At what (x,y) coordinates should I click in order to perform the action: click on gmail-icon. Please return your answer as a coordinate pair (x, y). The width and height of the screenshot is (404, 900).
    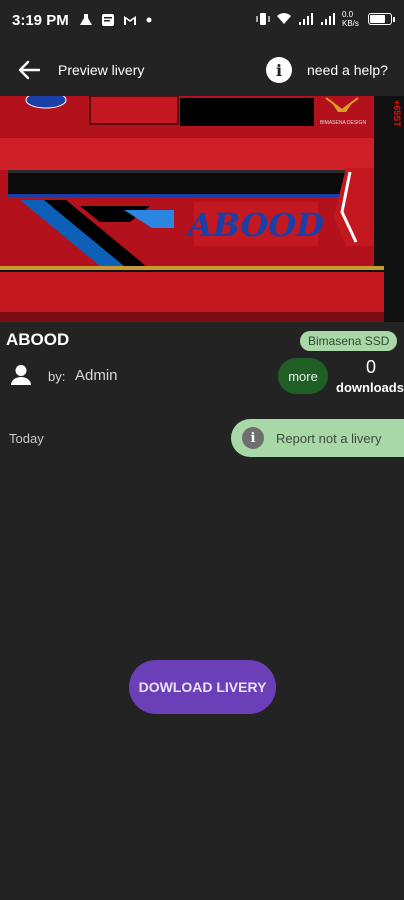
    Looking at the image, I should click on (129, 20).